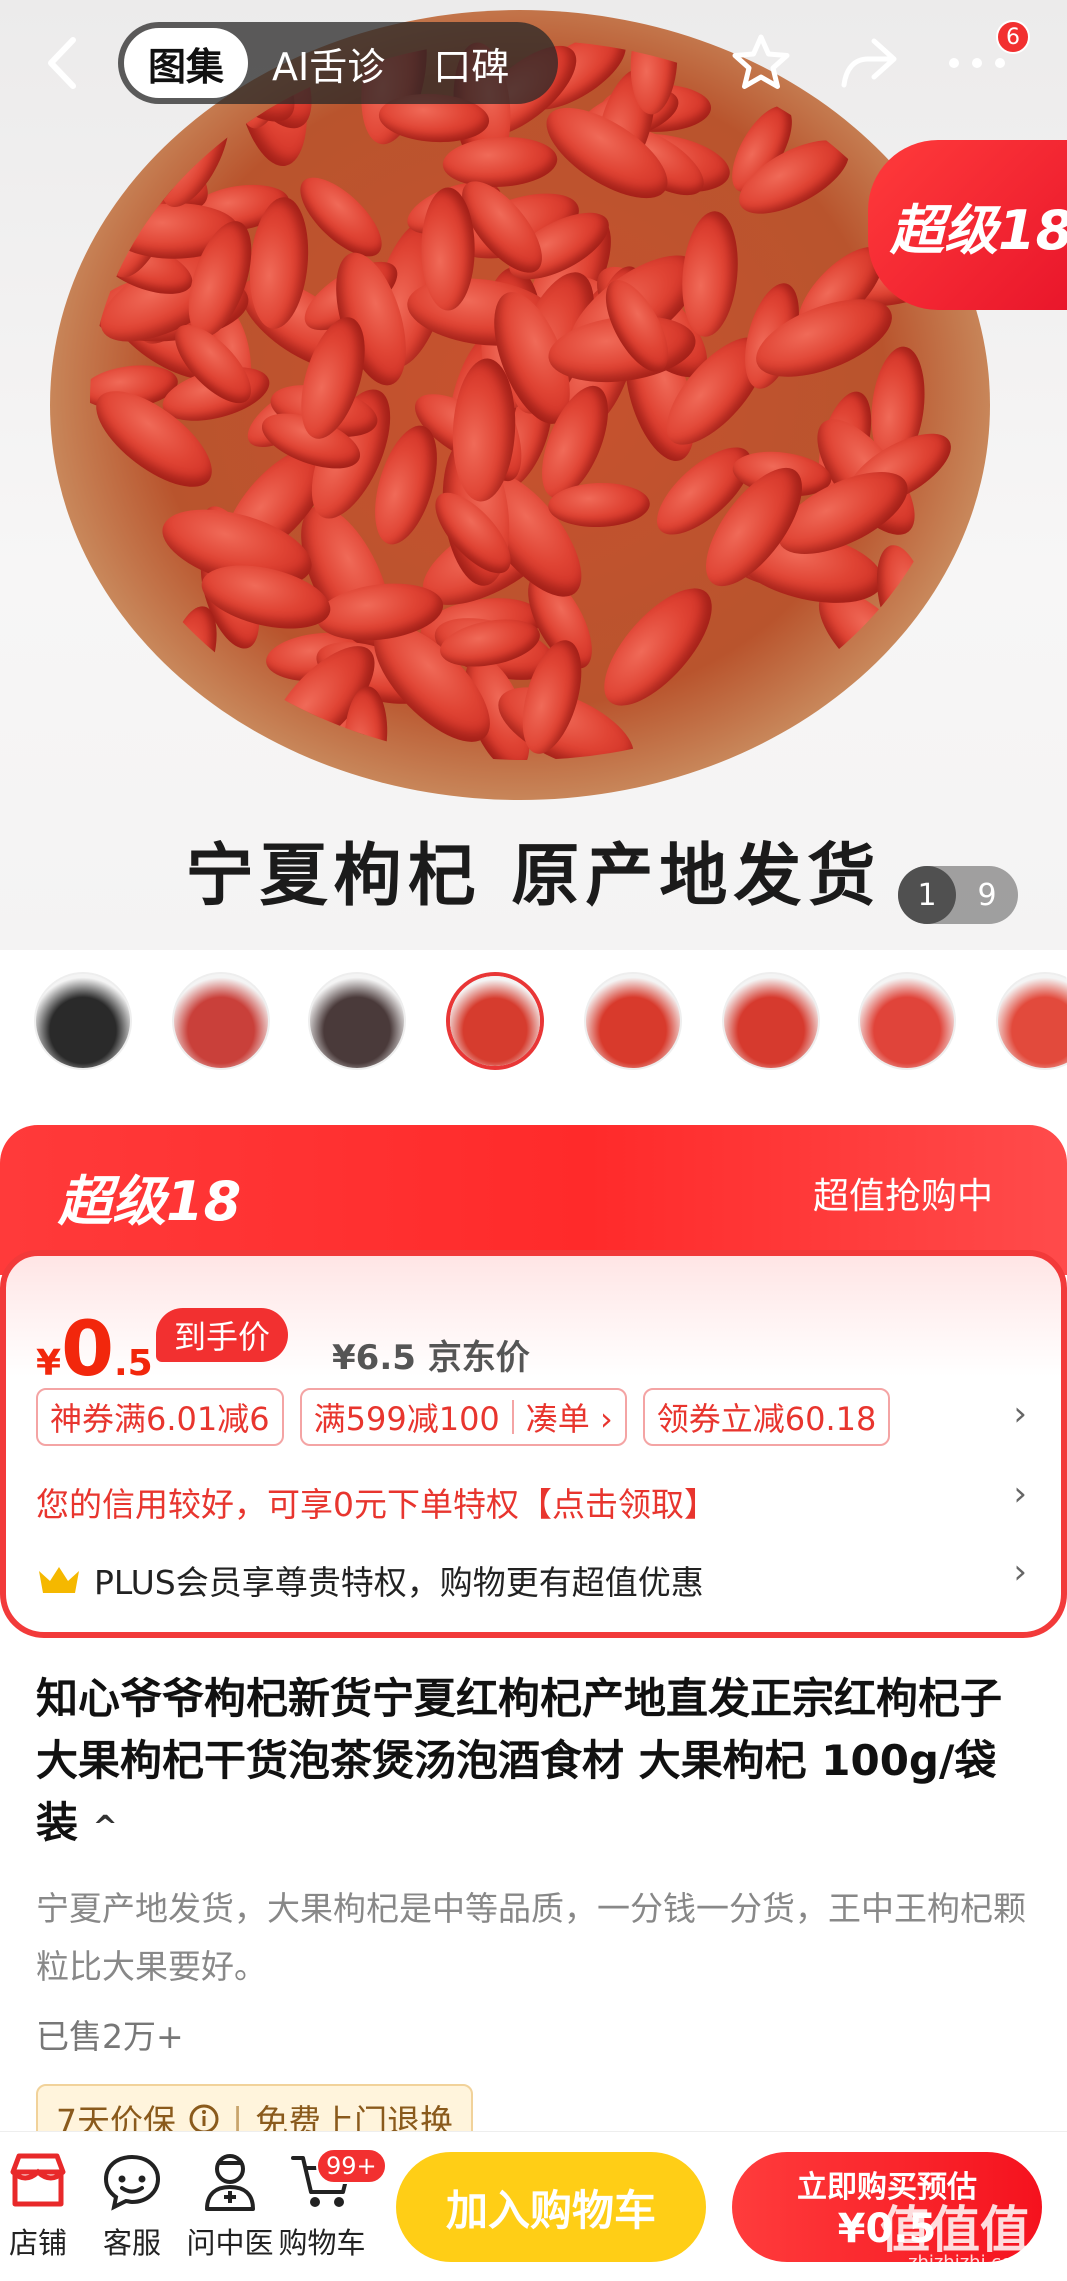 The width and height of the screenshot is (1067, 2281). What do you see at coordinates (1020, 1414) in the screenshot?
I see `coupon-arrow-icon: ›` at bounding box center [1020, 1414].